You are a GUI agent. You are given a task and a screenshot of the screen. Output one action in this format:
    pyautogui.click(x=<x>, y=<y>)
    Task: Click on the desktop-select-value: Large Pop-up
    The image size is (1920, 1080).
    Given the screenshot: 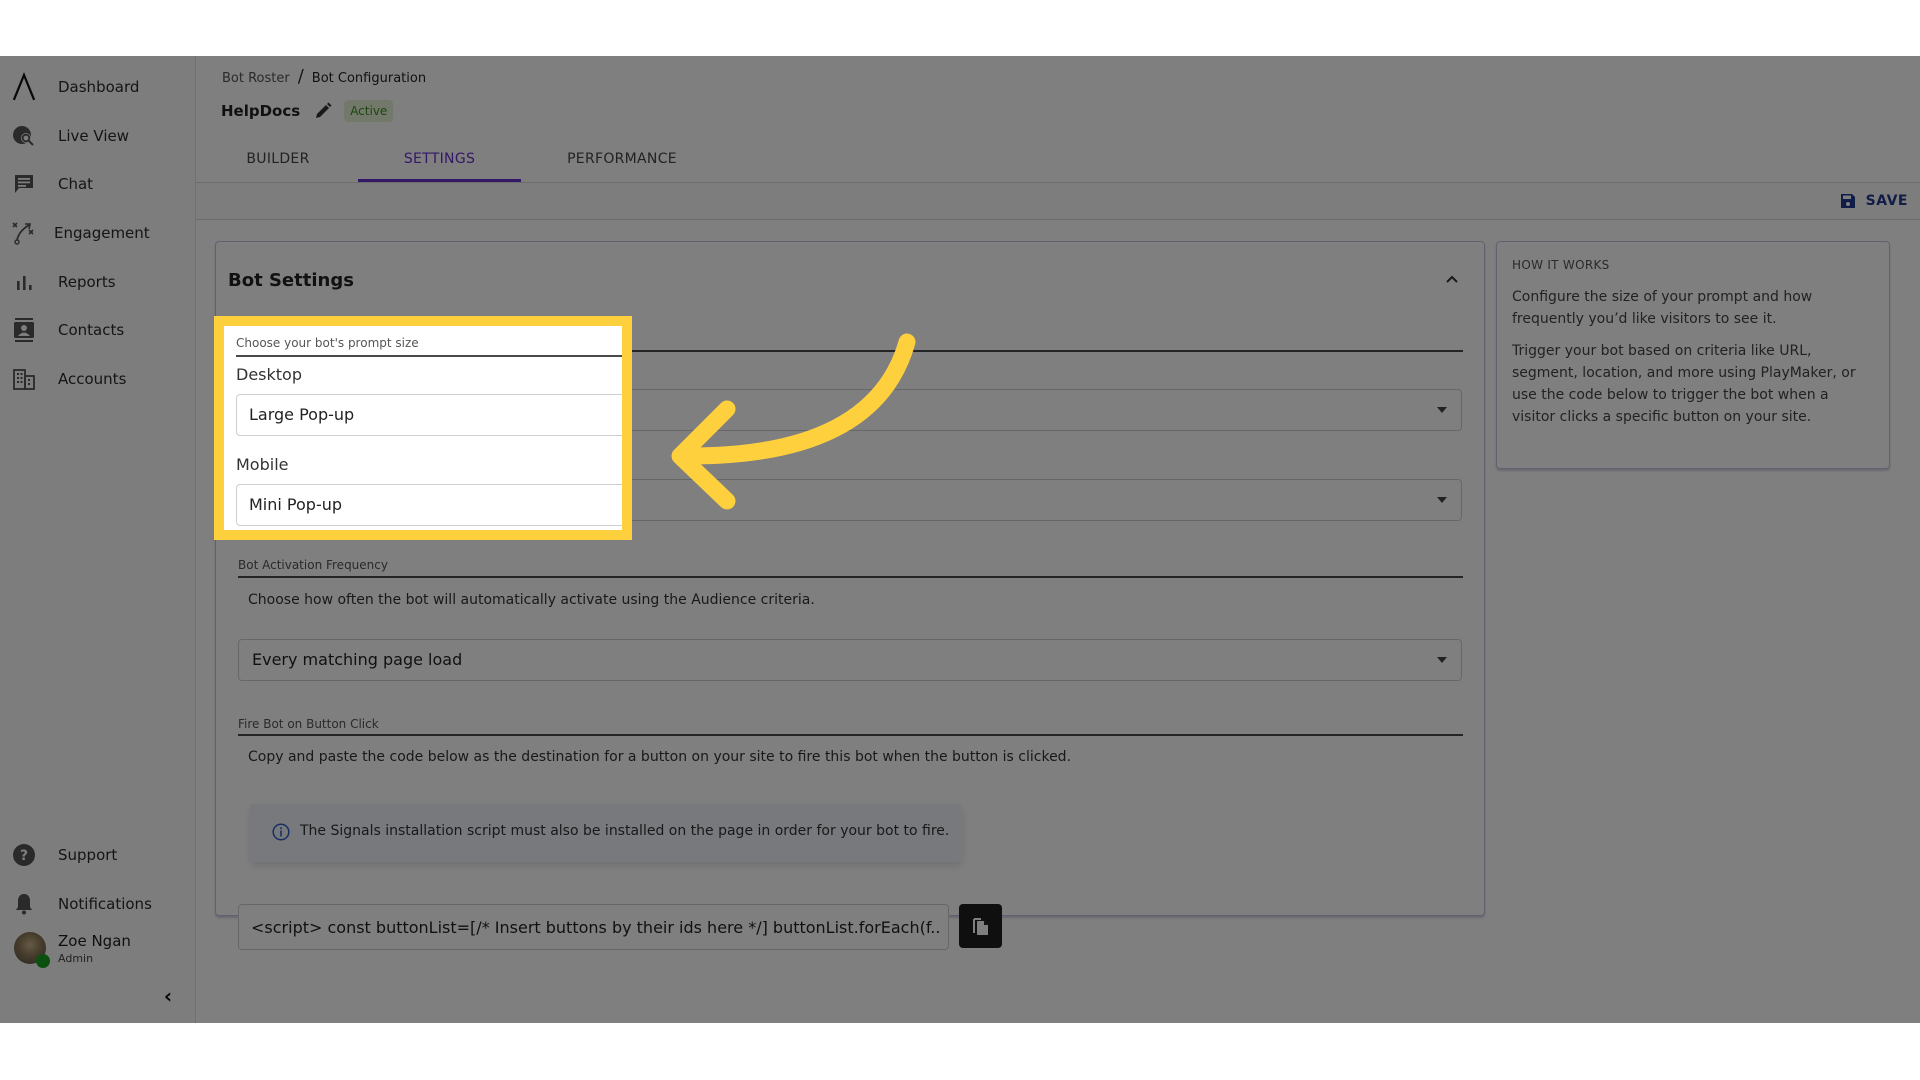 What is the action you would take?
    pyautogui.click(x=302, y=414)
    